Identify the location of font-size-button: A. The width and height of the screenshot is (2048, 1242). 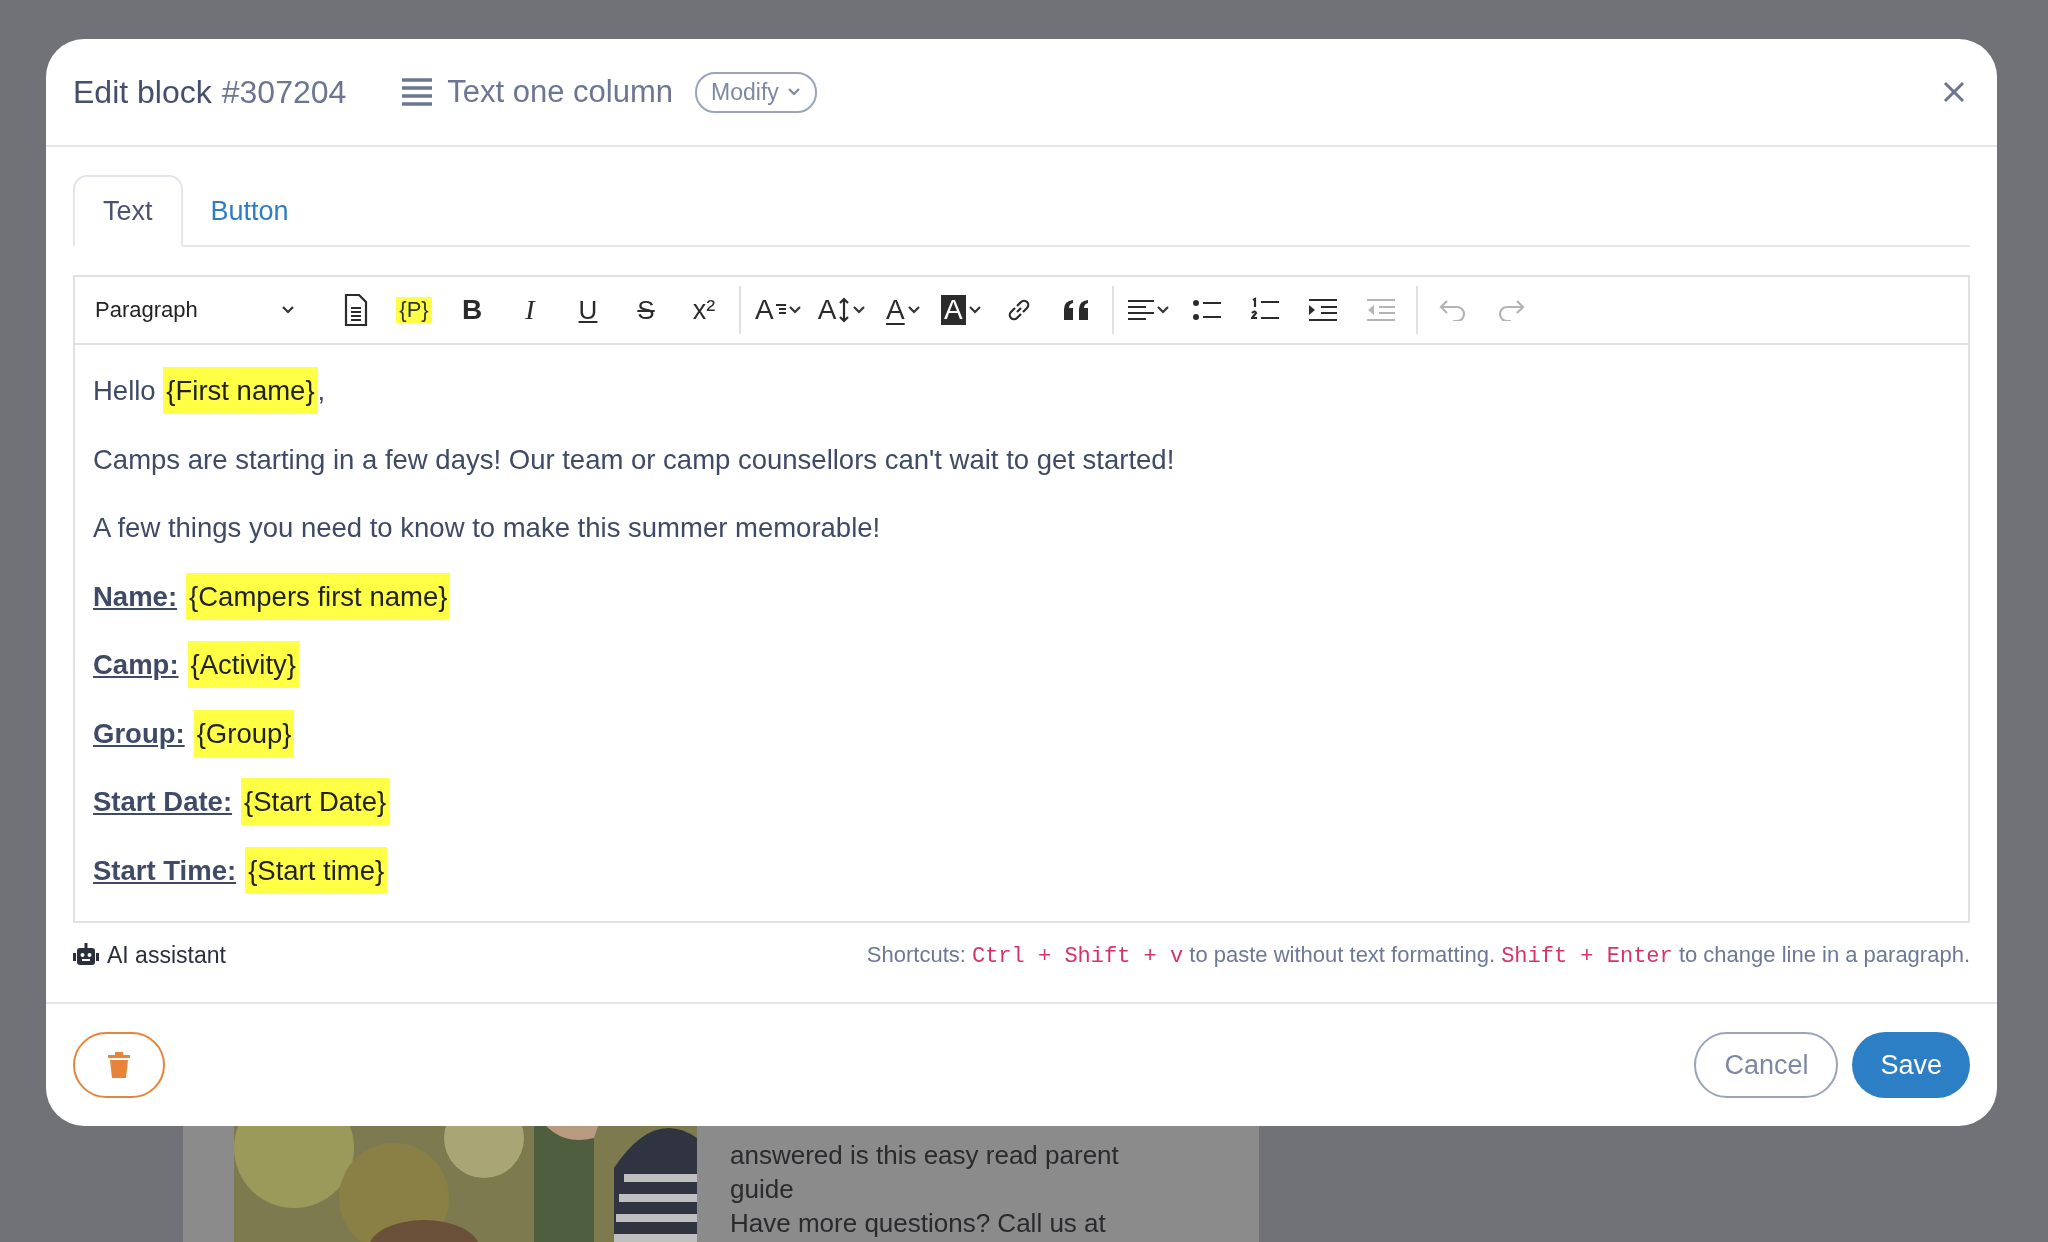
(842, 310).